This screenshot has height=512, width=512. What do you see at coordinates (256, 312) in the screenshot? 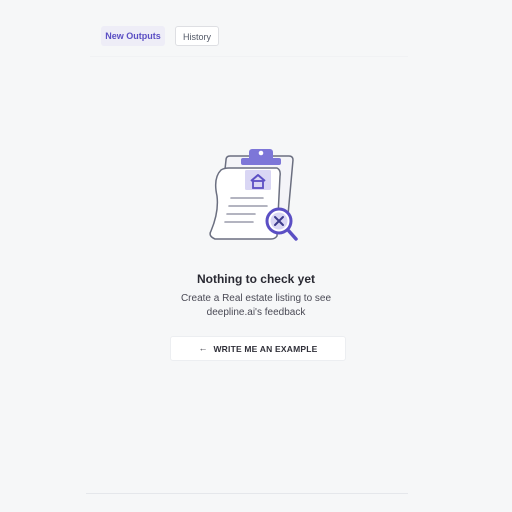
I see `empty-state-description-line-2: deepline.ai's feedback` at bounding box center [256, 312].